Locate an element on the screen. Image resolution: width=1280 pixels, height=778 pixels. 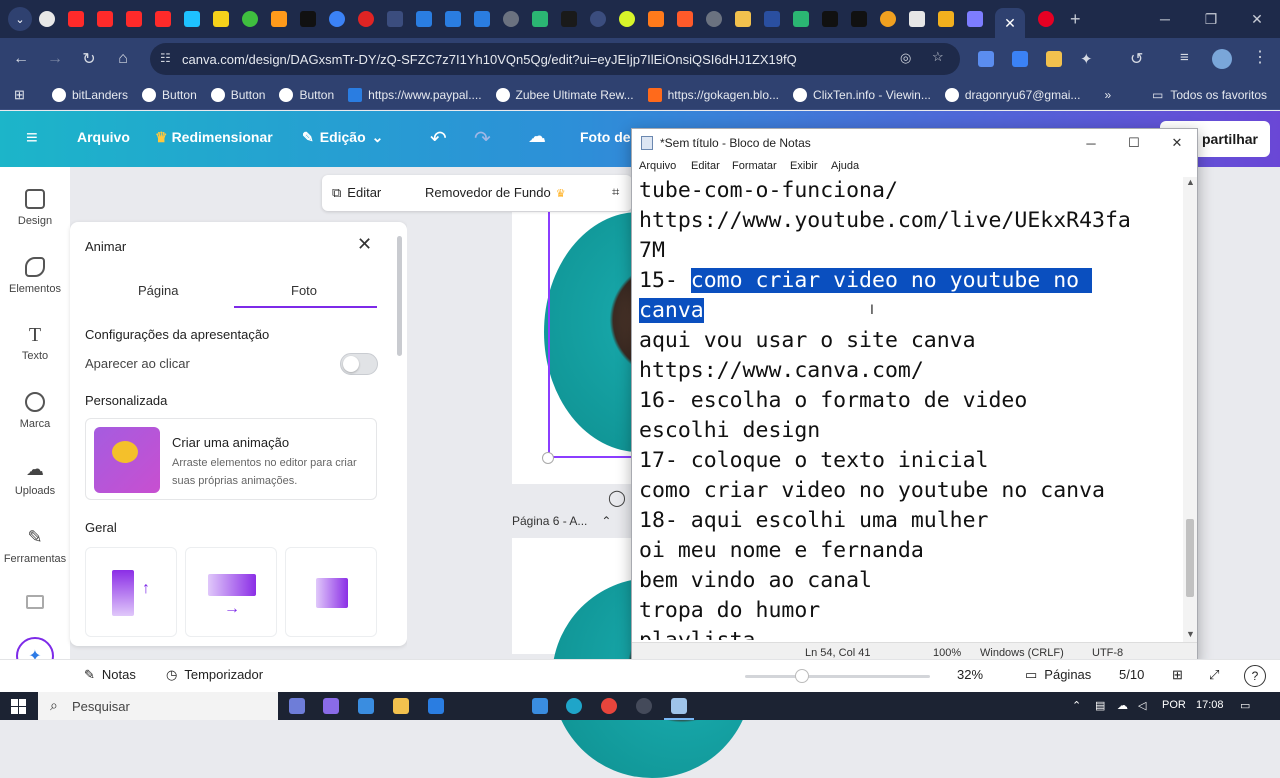
rail-item-brand: Marca is located at coordinates (35, 411).